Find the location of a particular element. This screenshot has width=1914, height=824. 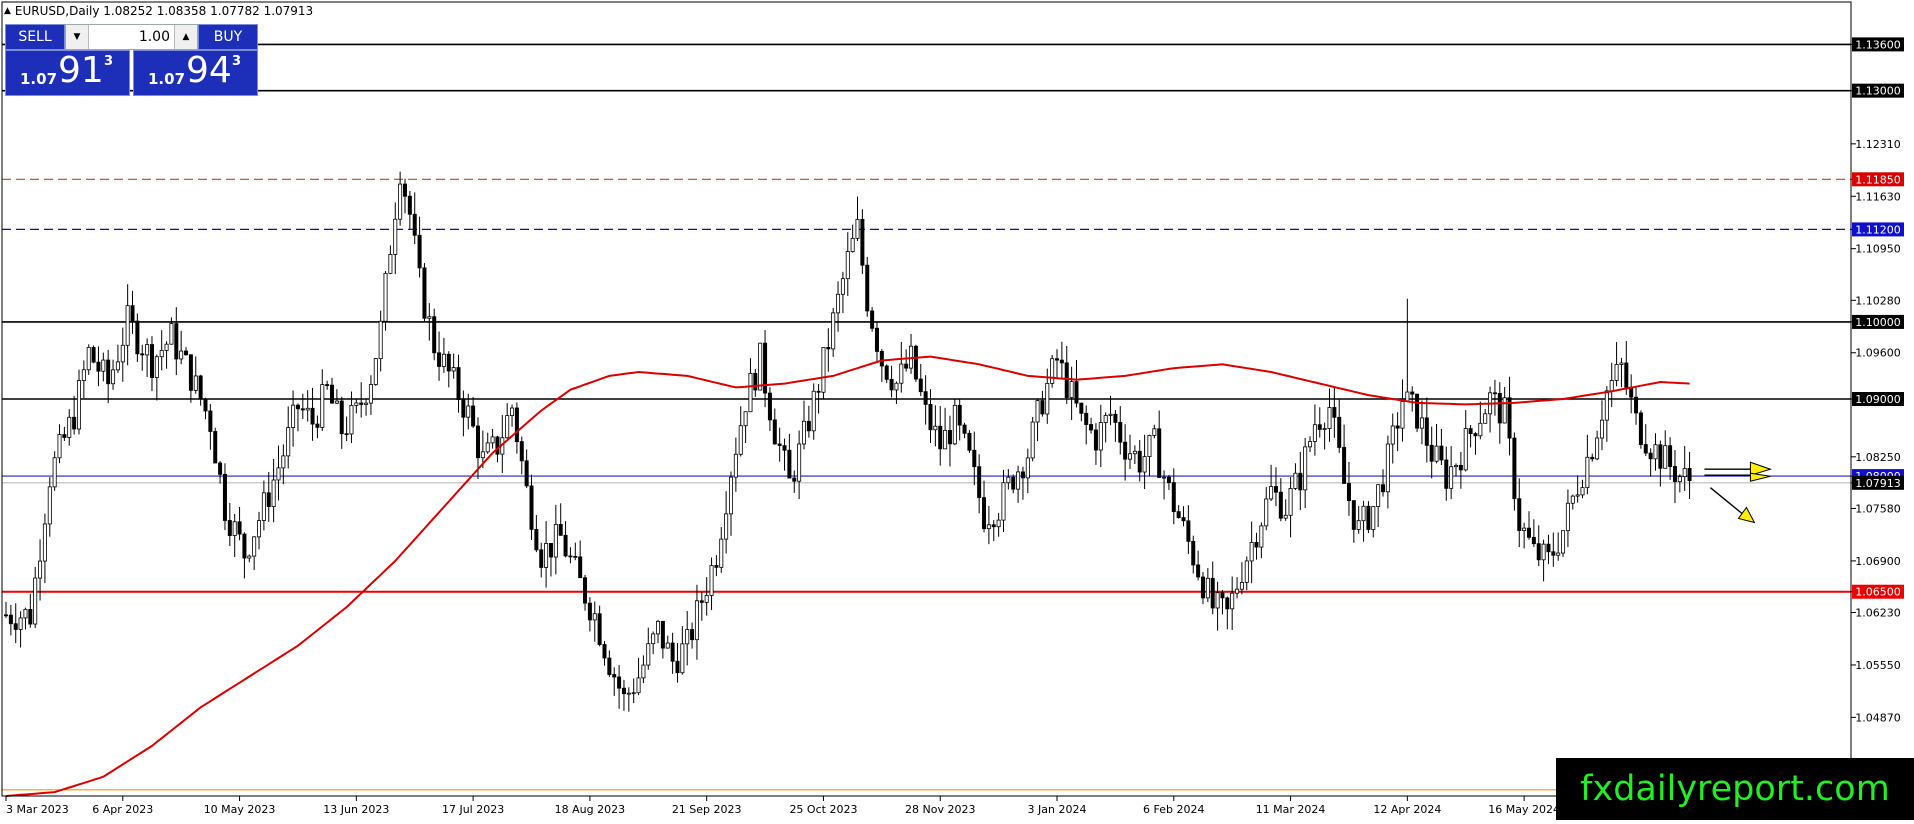

price-tag-label: 1.13600 is located at coordinates (1878, 44).